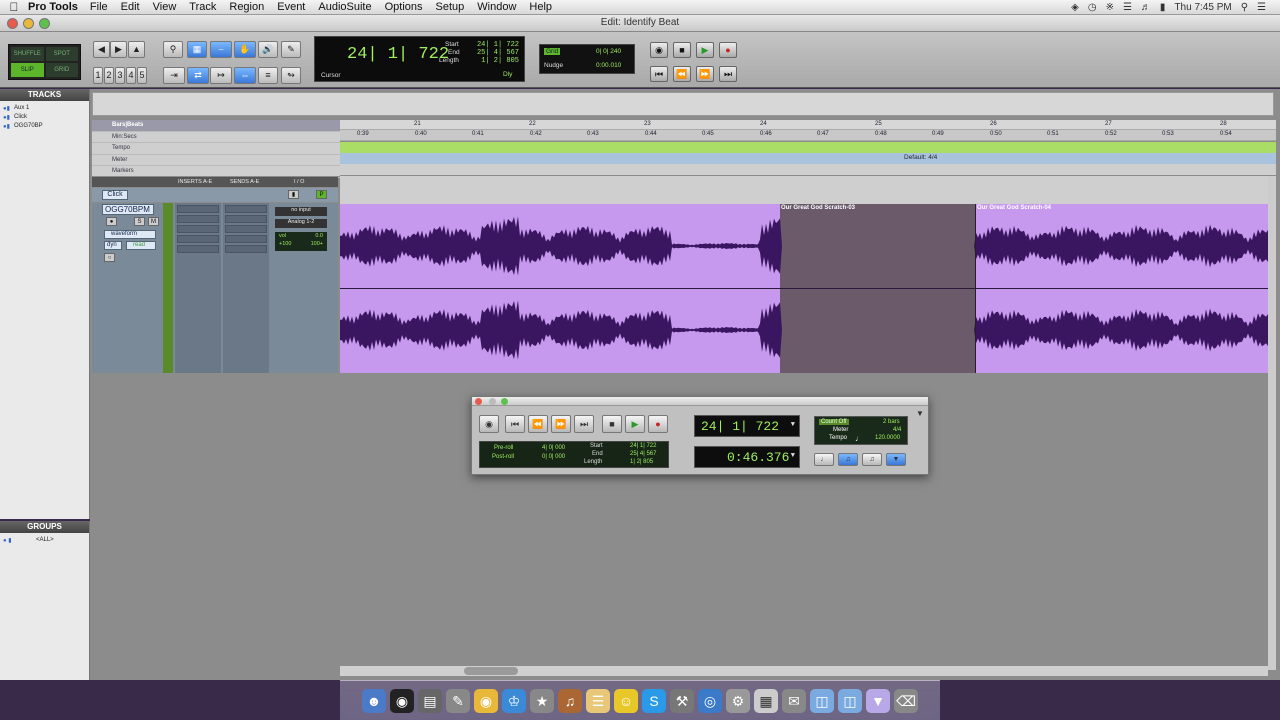 Image resolution: width=1280 pixels, height=720 pixels. I want to click on zoom-preset-5: 5, so click(142, 75).